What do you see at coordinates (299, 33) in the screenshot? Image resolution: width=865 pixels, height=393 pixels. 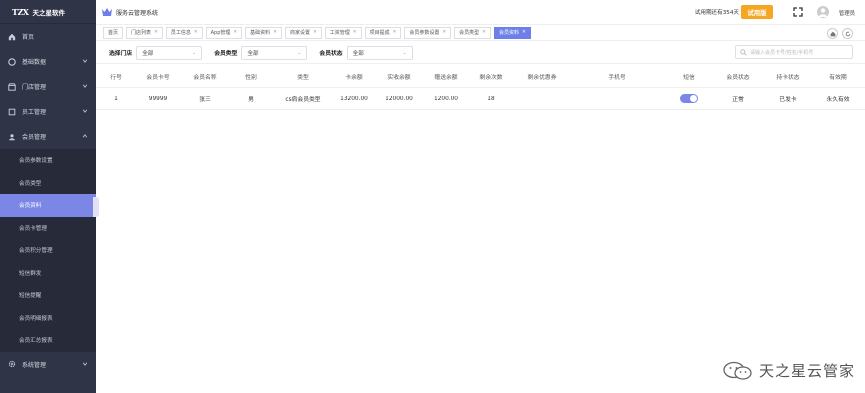 I see `tab-label: 商家设置` at bounding box center [299, 33].